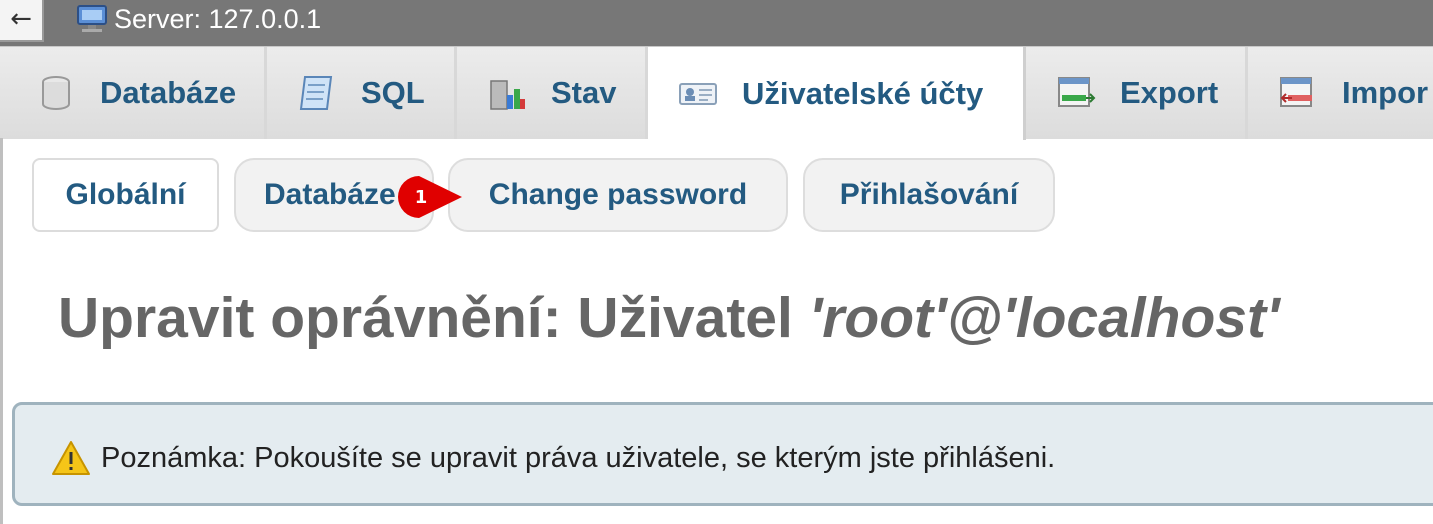 Image resolution: width=1433 pixels, height=524 pixels. I want to click on warning-icon, so click(71, 458).